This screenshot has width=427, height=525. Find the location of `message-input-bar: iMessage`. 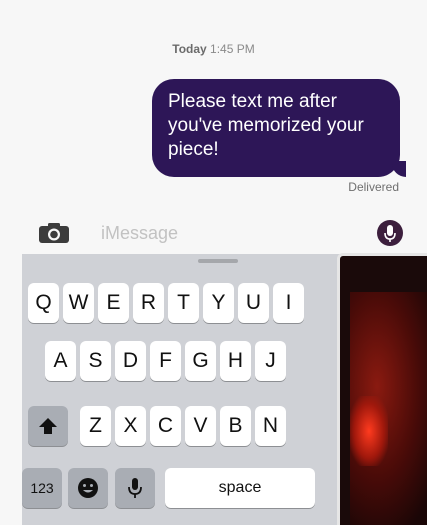

message-input-bar: iMessage is located at coordinates (213, 231).